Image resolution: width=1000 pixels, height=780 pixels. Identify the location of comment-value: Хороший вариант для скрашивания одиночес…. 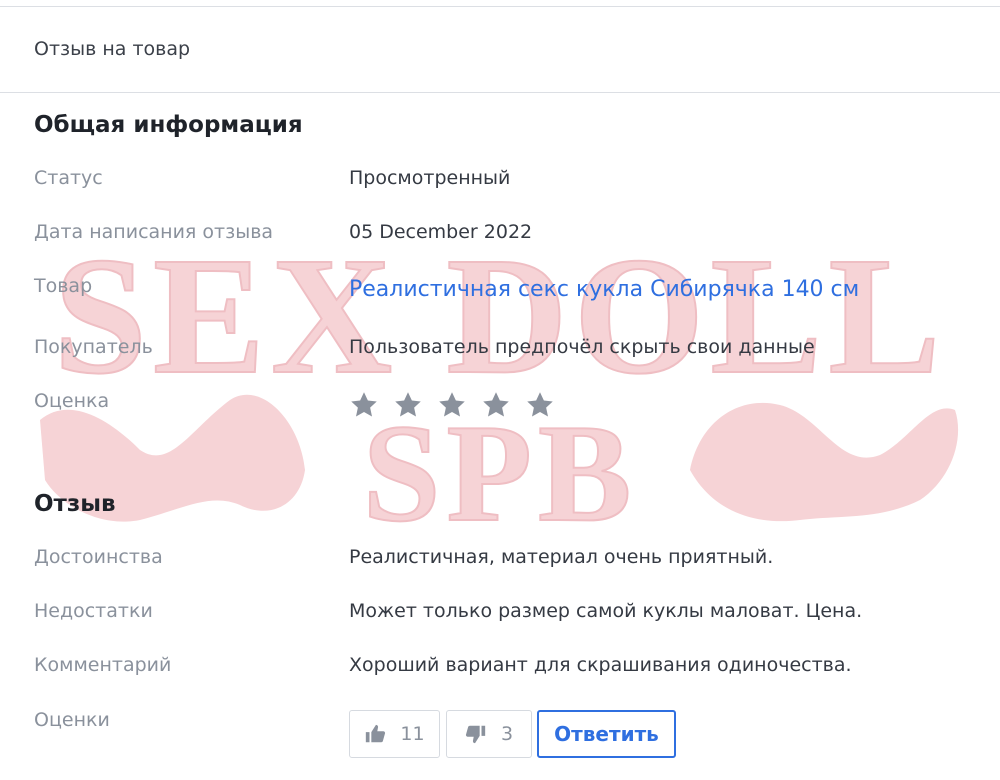
(600, 665).